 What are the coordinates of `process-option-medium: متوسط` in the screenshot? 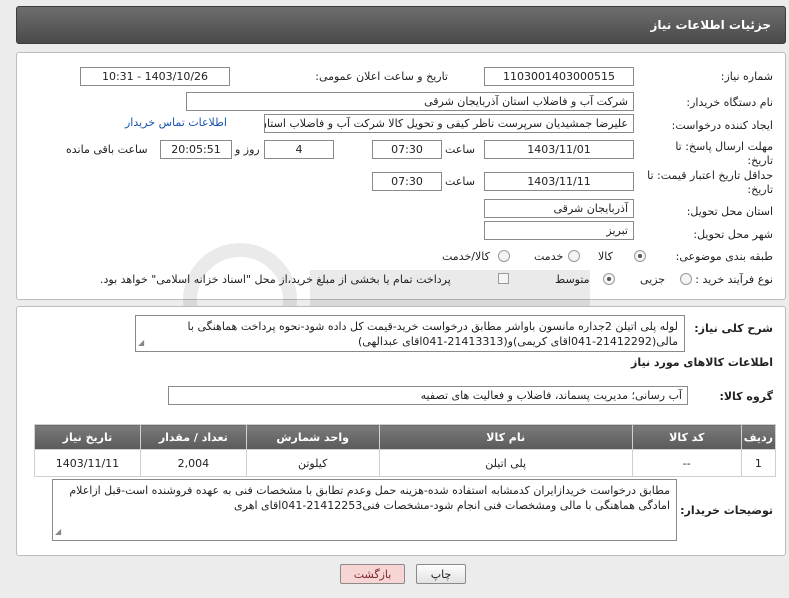 It's located at (572, 279).